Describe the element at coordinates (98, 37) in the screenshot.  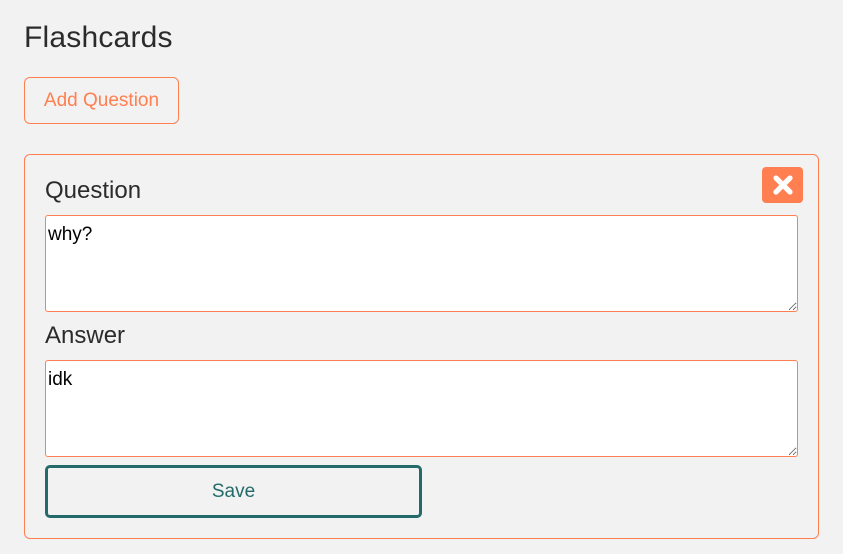
I see `page-title: Flashcards` at that location.